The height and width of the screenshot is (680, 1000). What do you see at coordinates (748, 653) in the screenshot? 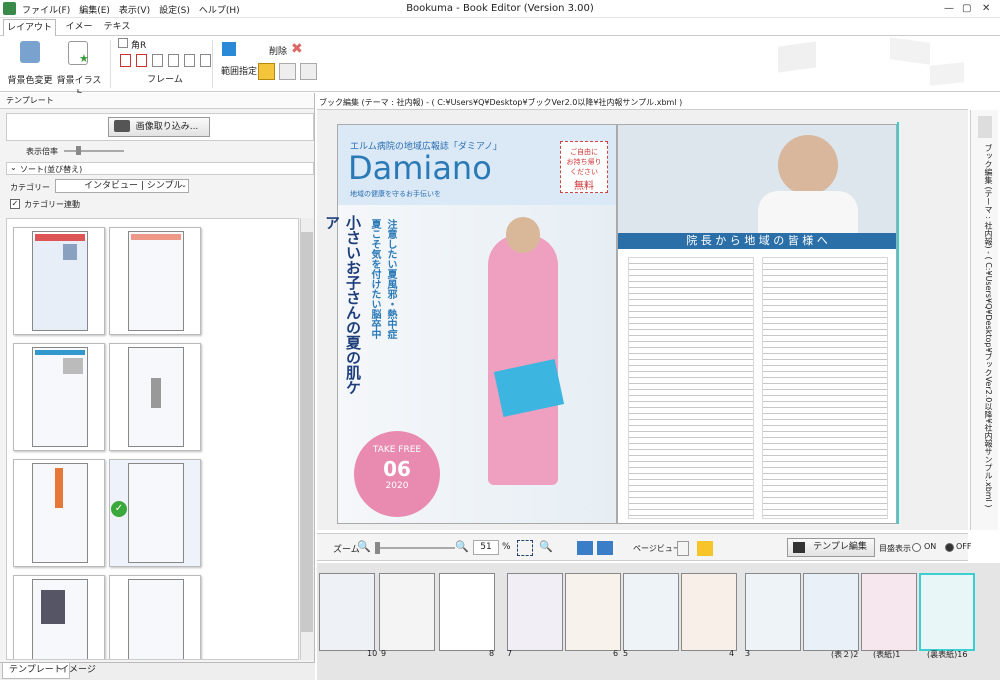
I see `page-label: 3` at bounding box center [748, 653].